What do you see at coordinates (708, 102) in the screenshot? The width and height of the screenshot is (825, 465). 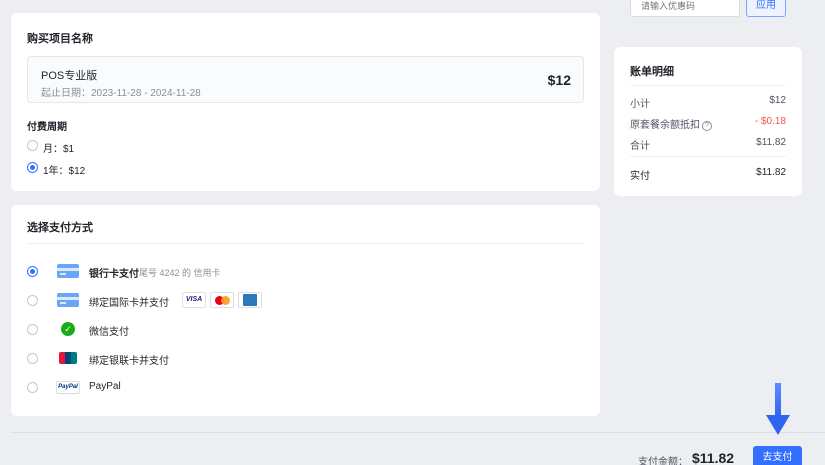 I see `bill-row-subtotal: 小计 $12` at bounding box center [708, 102].